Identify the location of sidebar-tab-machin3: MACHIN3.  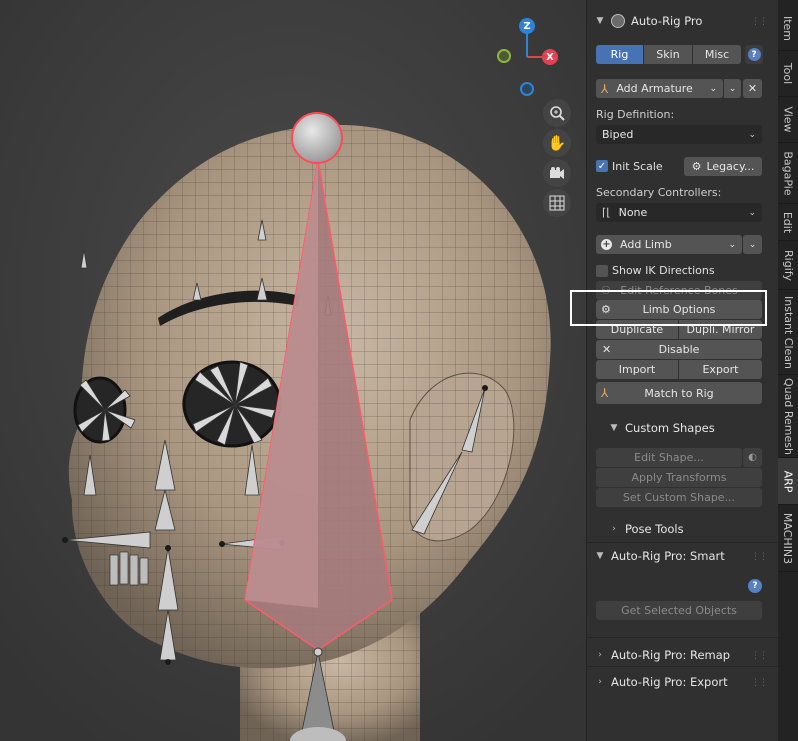
(788, 538).